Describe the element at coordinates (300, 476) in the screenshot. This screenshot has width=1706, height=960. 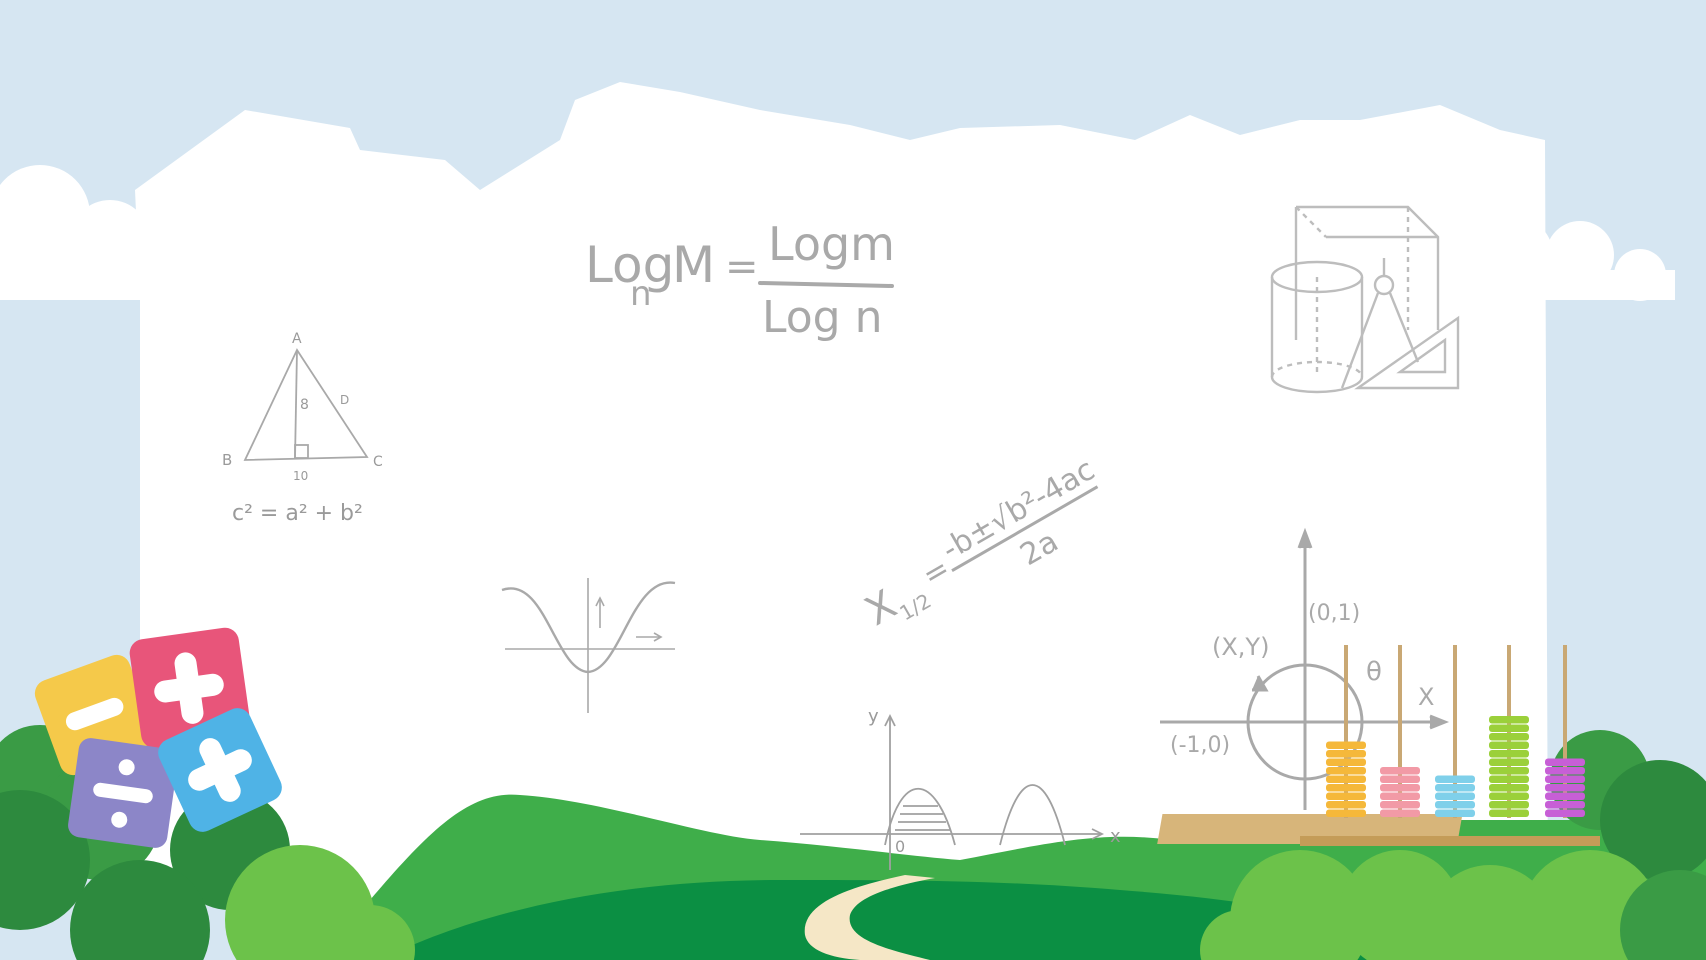
I see `svg-text: 10` at that location.